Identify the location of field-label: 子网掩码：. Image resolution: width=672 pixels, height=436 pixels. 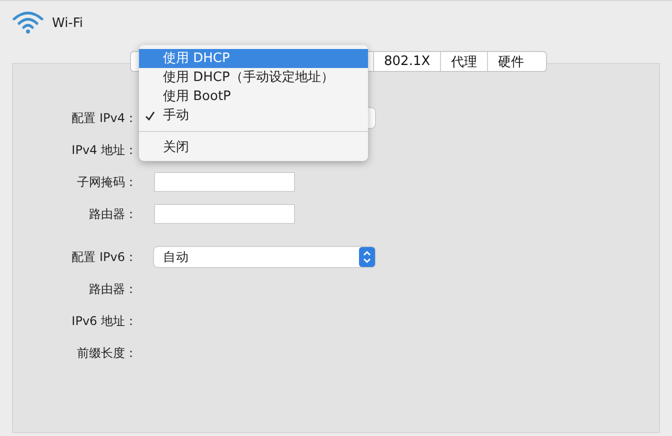
(106, 182).